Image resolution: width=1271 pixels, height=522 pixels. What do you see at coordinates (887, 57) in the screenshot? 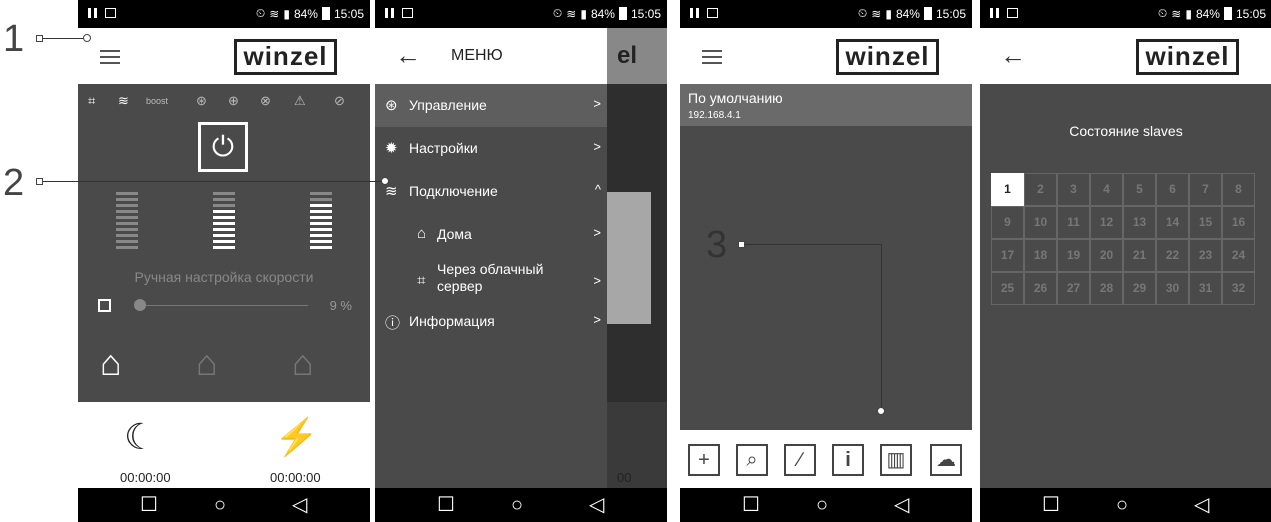
I see `winzel-logo: winzel` at bounding box center [887, 57].